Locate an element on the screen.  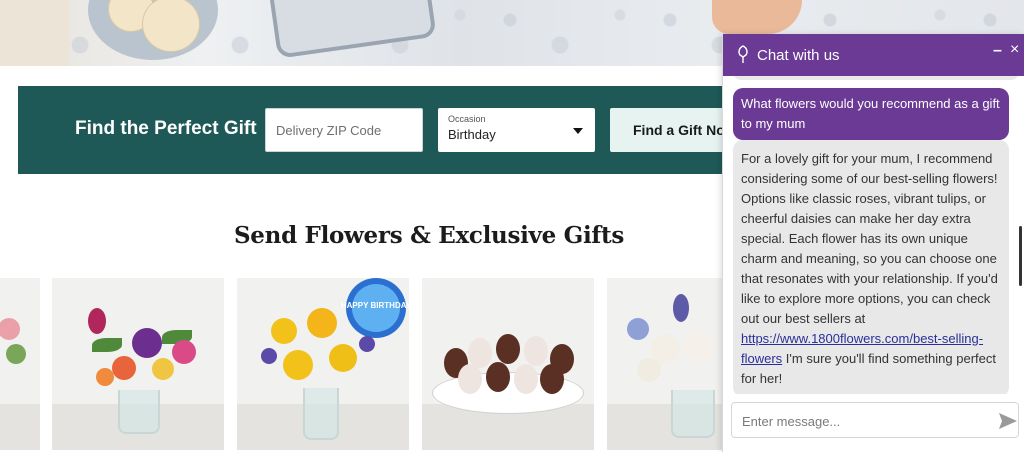
occasion-select: Occasion Birthday is located at coordinates (516, 130).